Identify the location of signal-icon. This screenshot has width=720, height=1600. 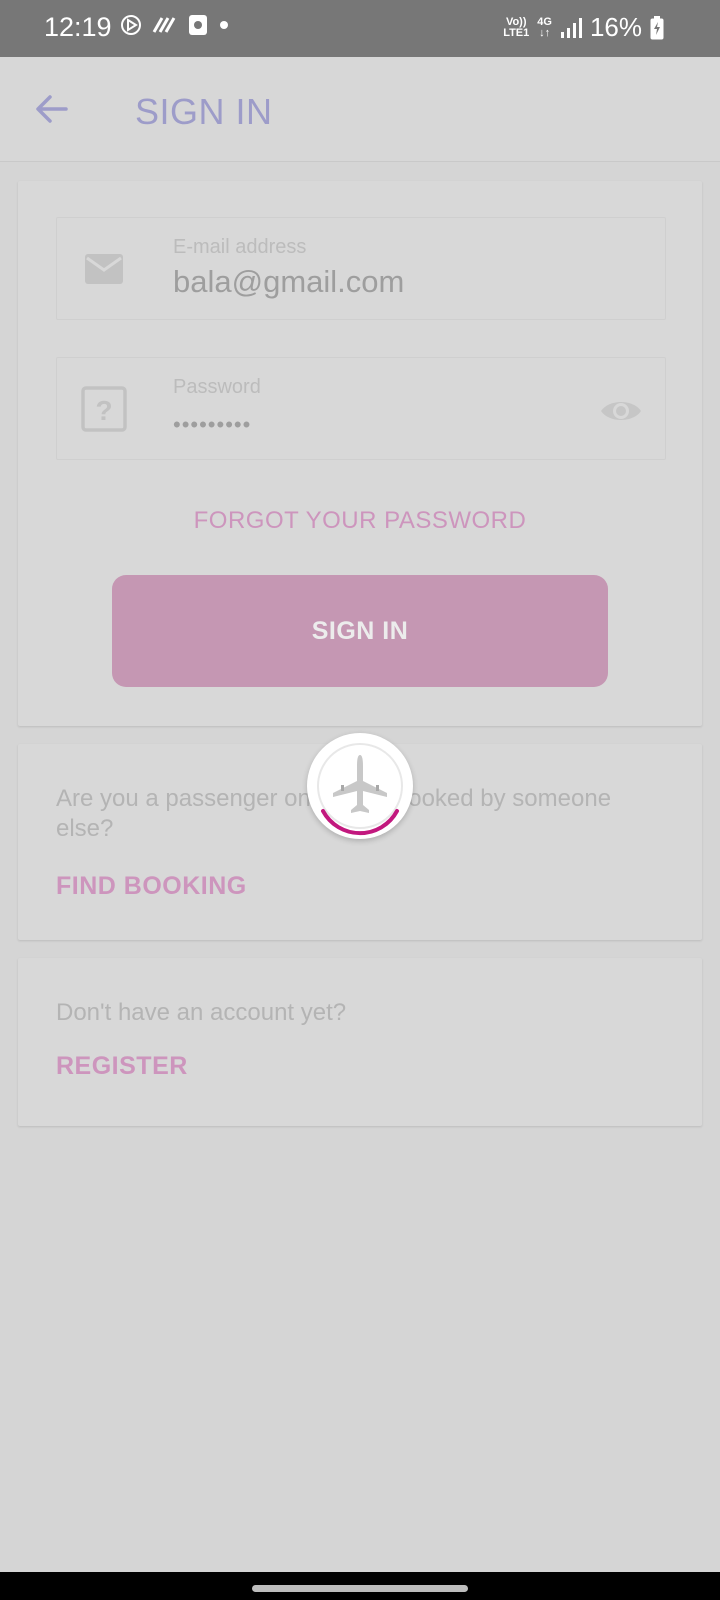
(571, 27).